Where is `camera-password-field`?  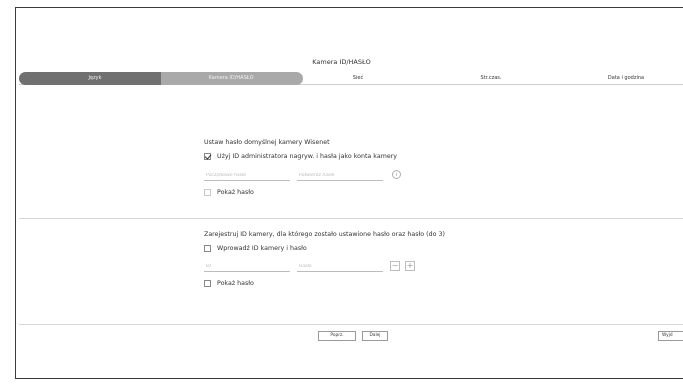 camera-password-field is located at coordinates (340, 267).